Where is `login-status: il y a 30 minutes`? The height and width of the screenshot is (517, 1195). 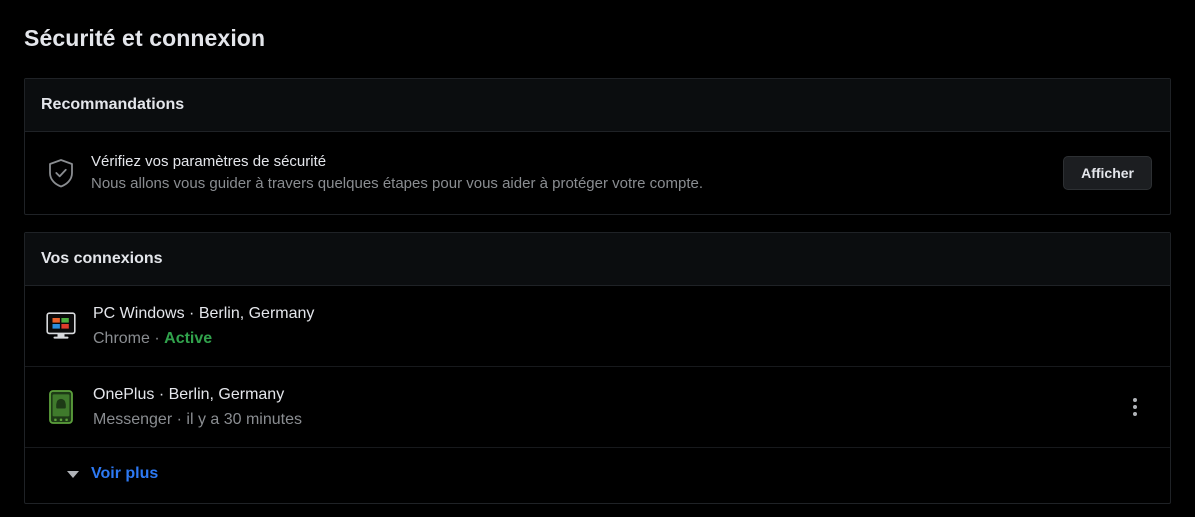 login-status: il y a 30 minutes is located at coordinates (244, 419).